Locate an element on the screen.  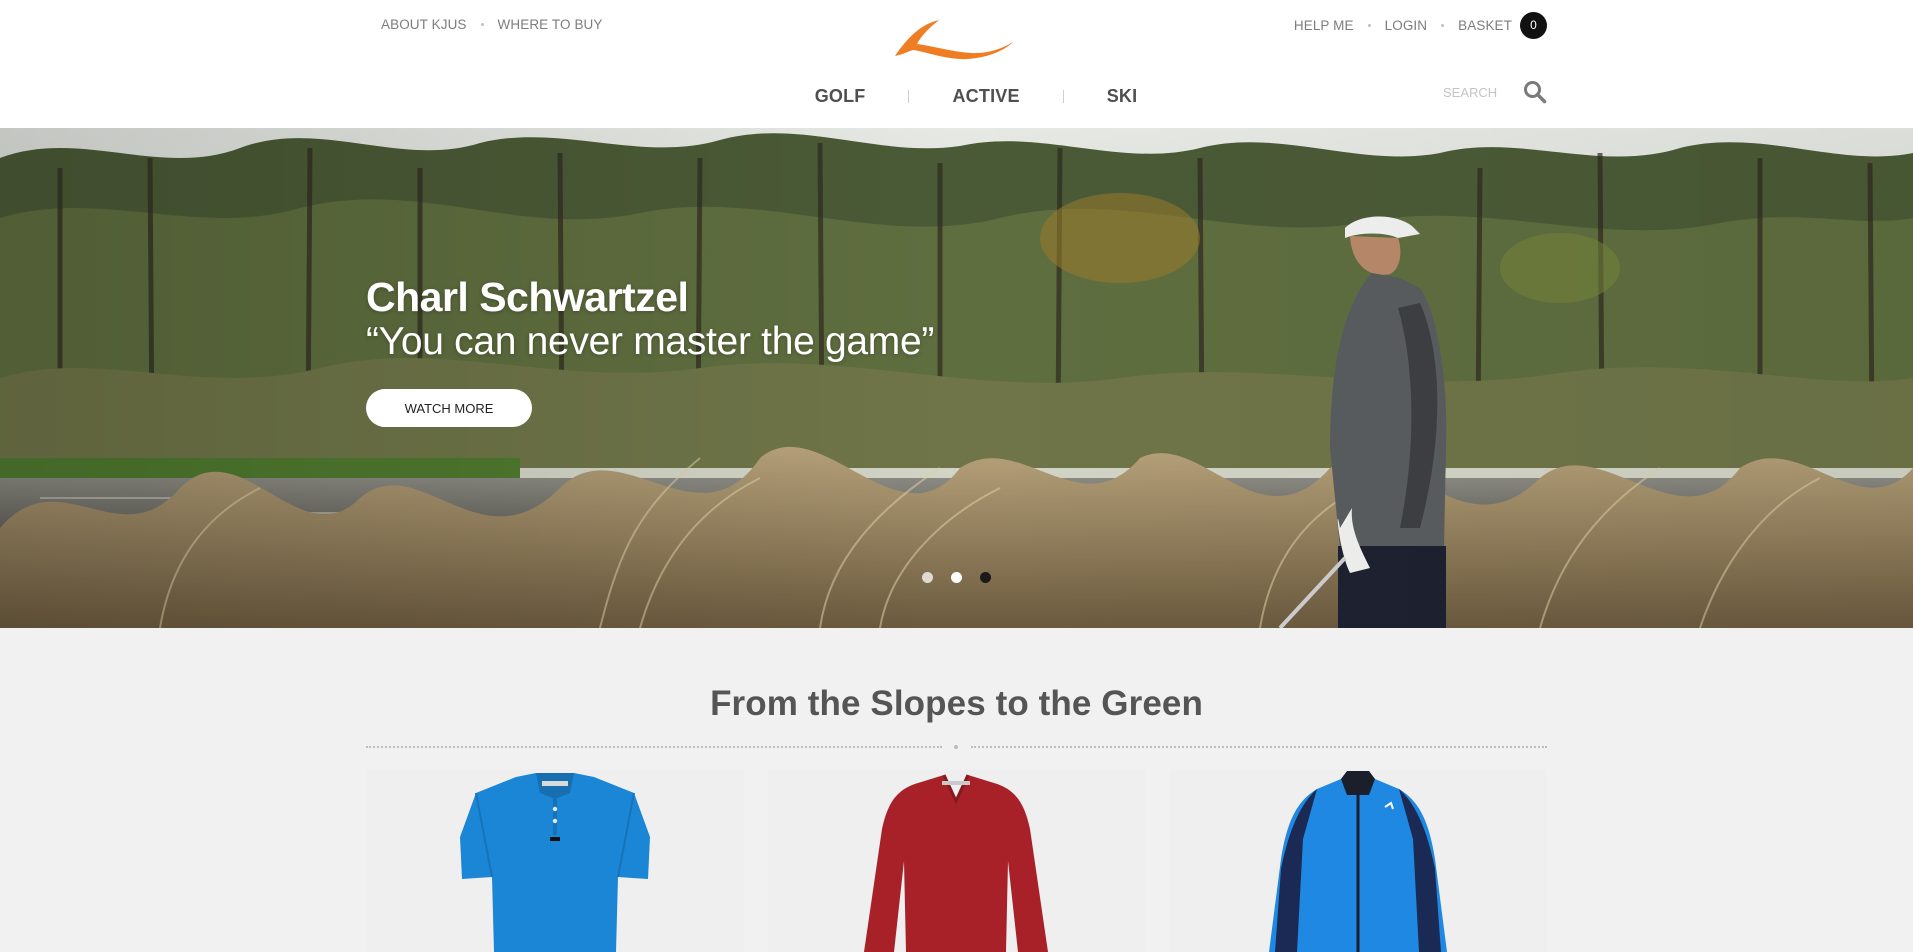
search-icon is located at coordinates (1535, 92).